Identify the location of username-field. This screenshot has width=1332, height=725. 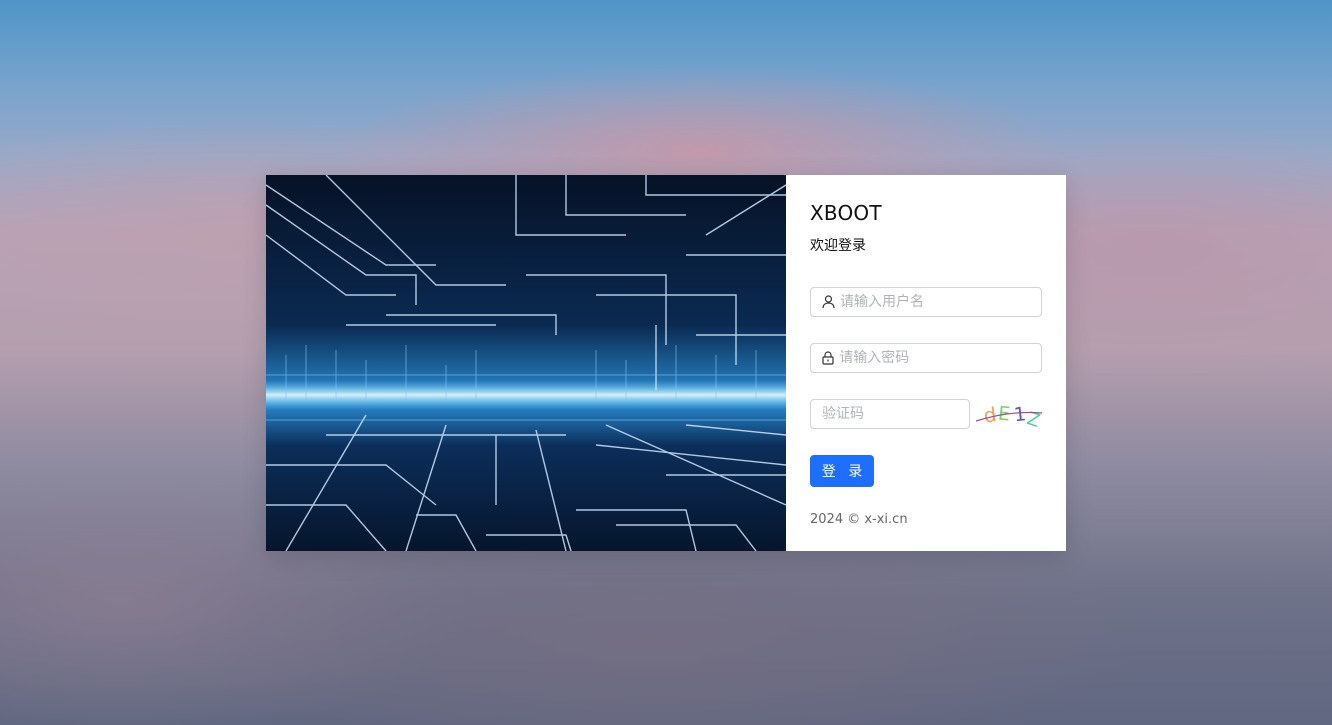
(926, 302).